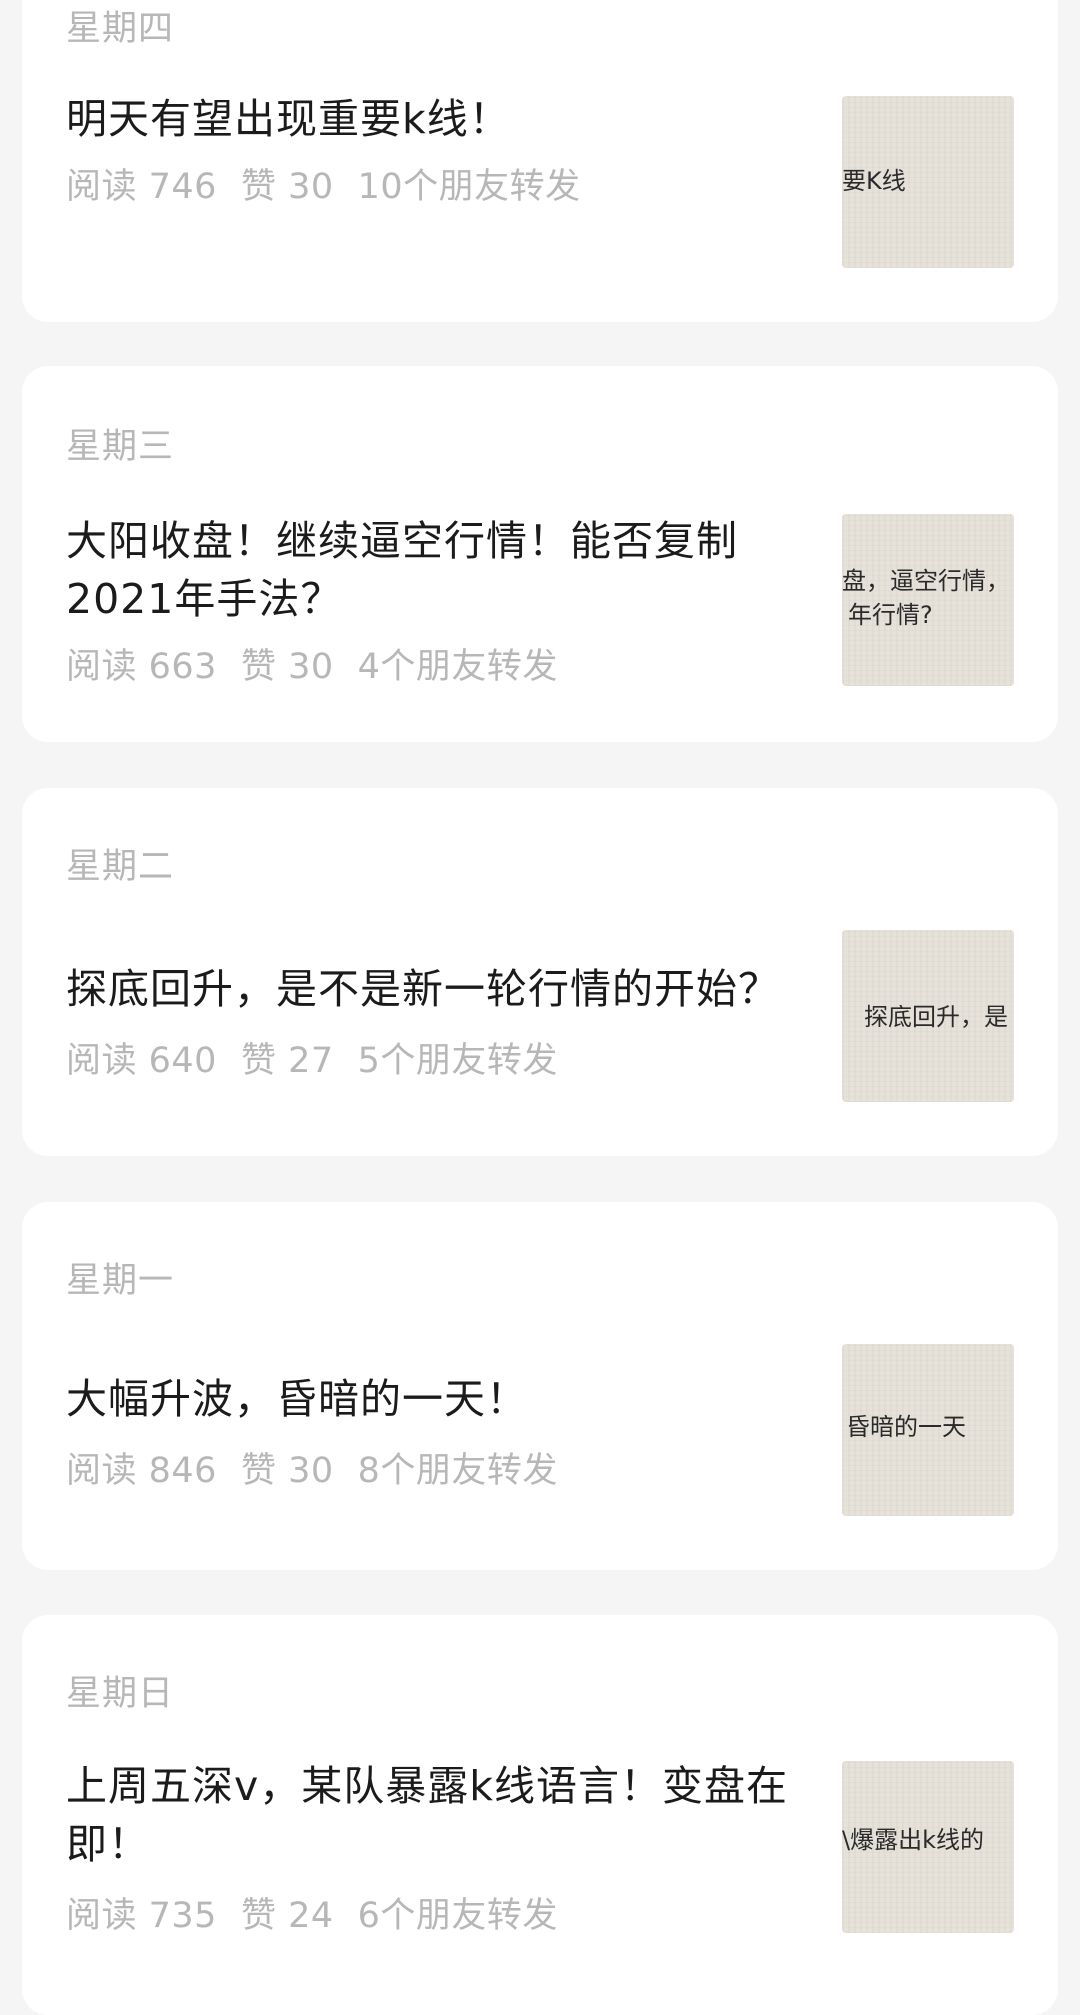  Describe the element at coordinates (287, 1916) in the screenshot. I see `like-count: 赞 24` at that location.